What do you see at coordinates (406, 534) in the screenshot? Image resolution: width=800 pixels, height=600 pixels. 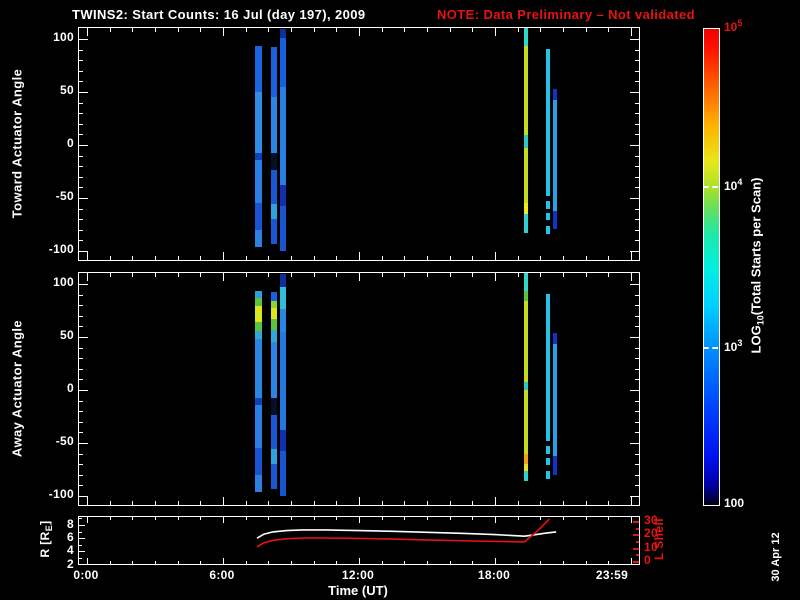 I see `curve-radius` at bounding box center [406, 534].